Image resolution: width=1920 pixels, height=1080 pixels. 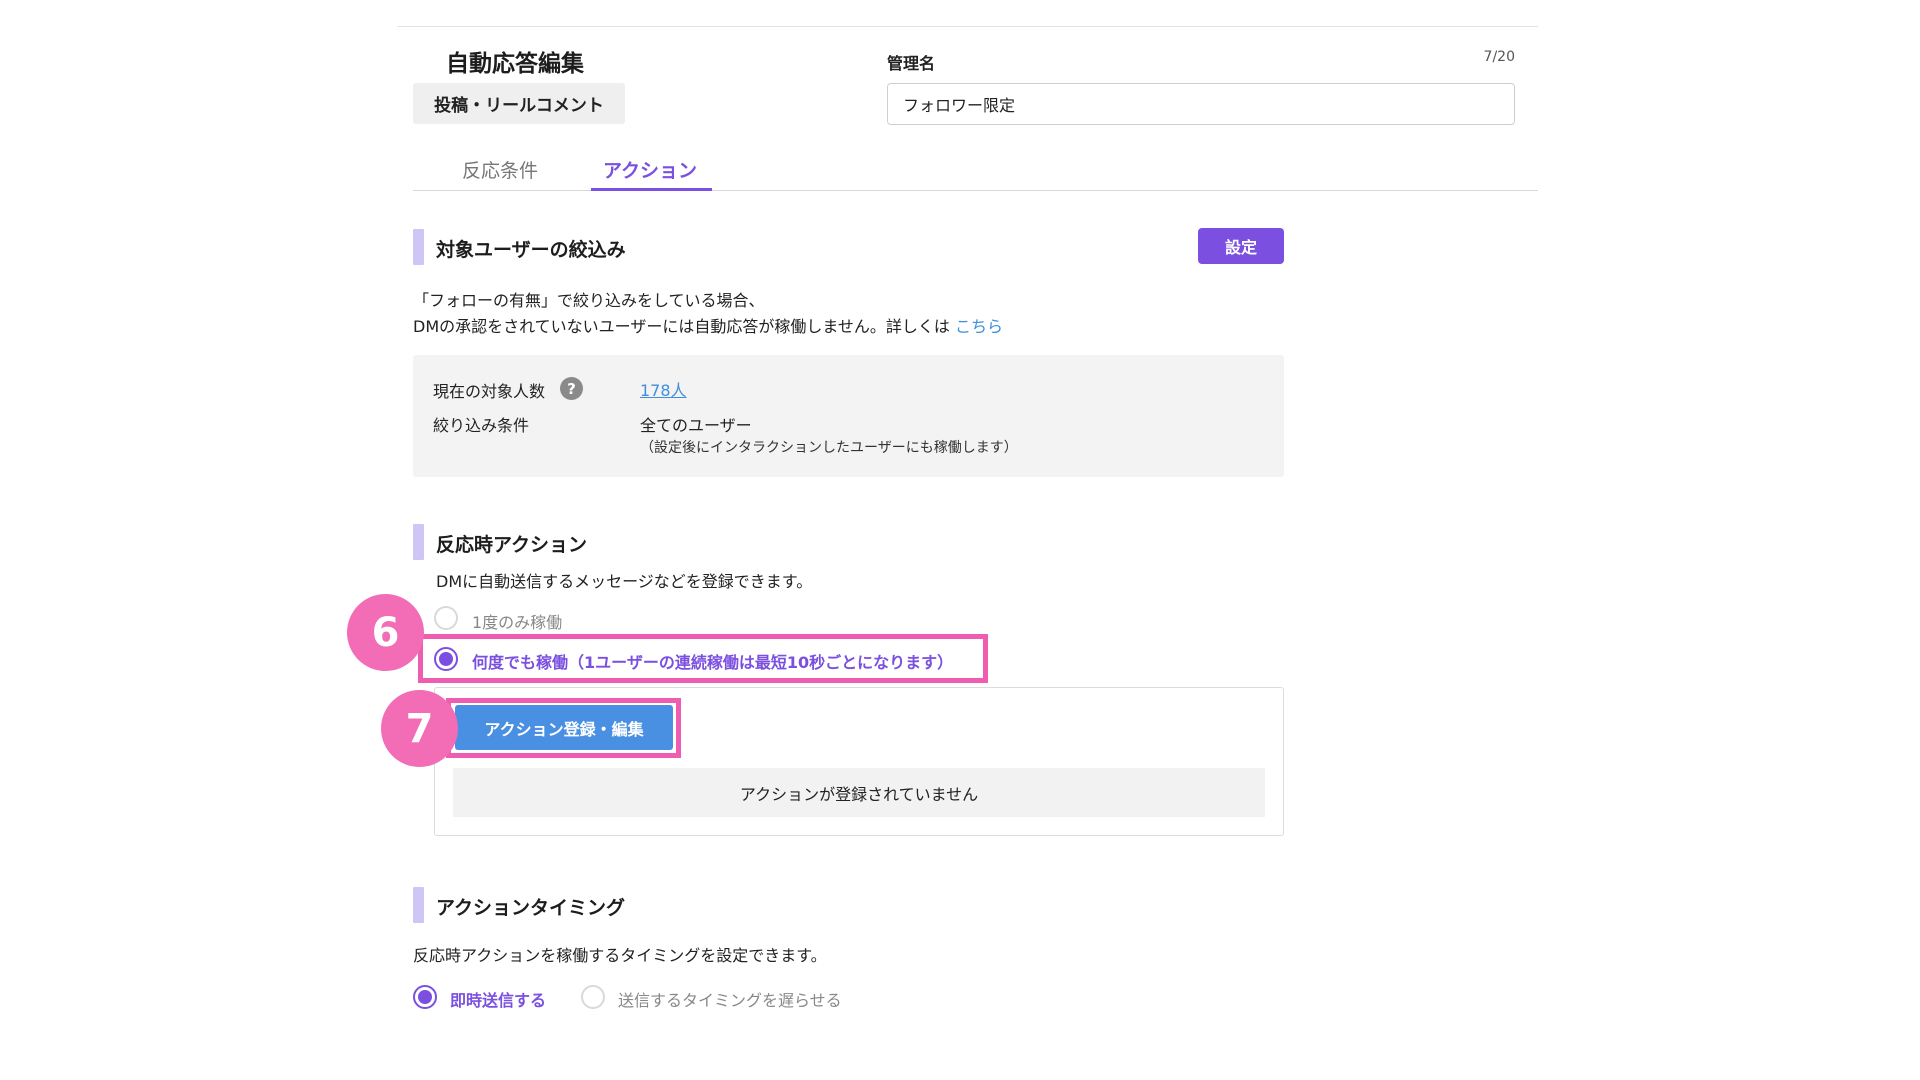 I want to click on filter-condition-note: （設定後にインタラクションしたユーザーにも稼働します）, so click(x=829, y=448).